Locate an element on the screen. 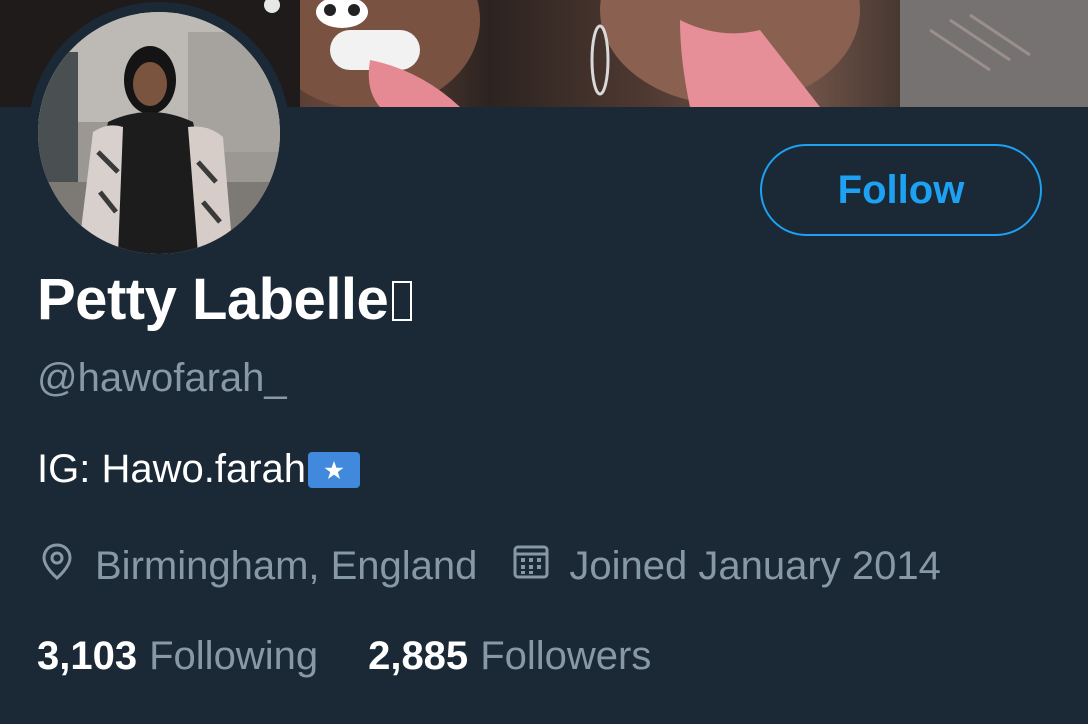 This screenshot has height=724, width=1088. profile-meta: Birmingham, England Joined January 2014 is located at coordinates (489, 566).